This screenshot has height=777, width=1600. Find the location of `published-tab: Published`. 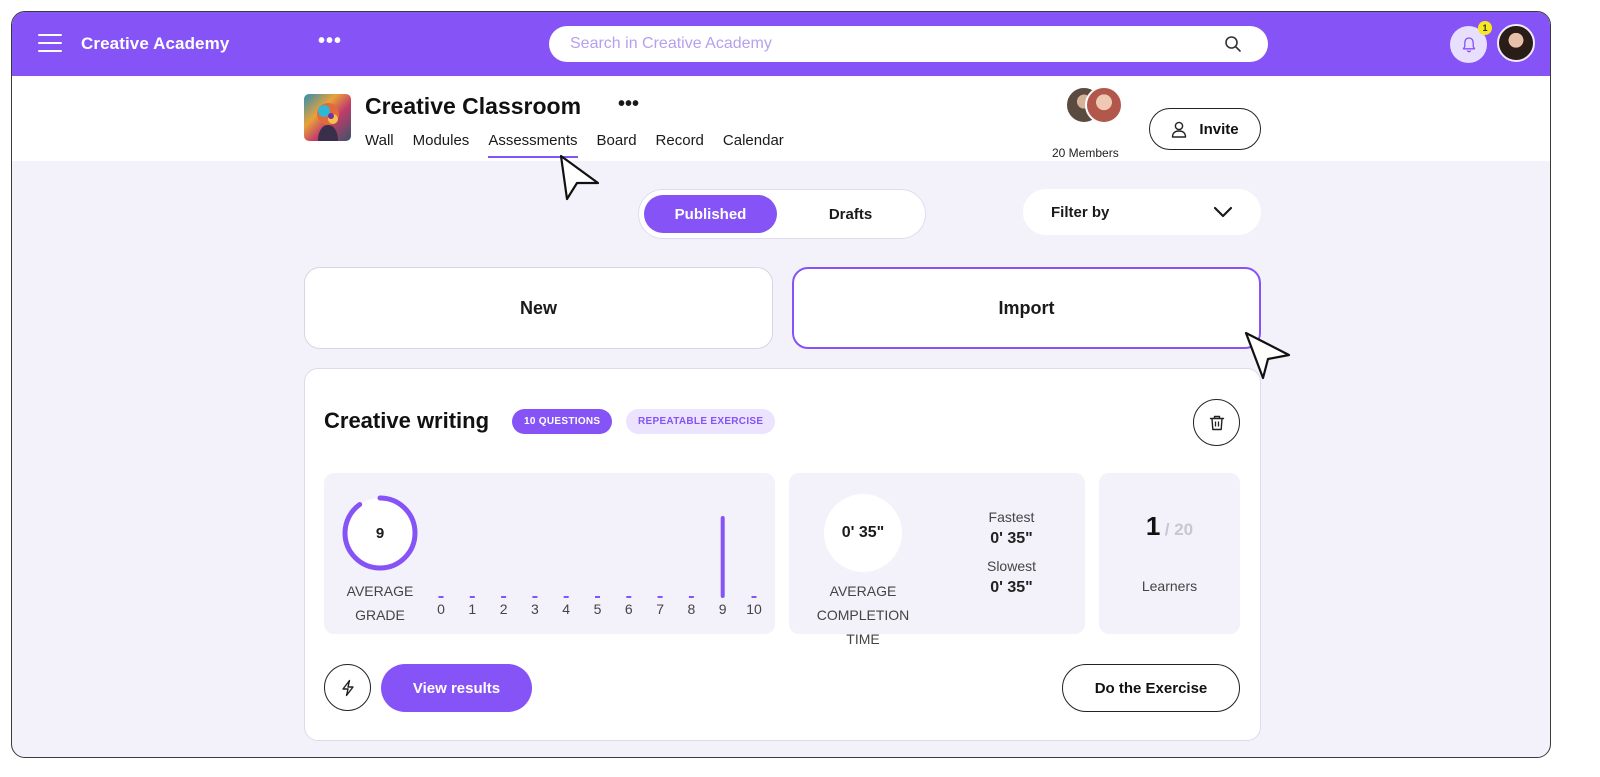

published-tab: Published is located at coordinates (710, 214).